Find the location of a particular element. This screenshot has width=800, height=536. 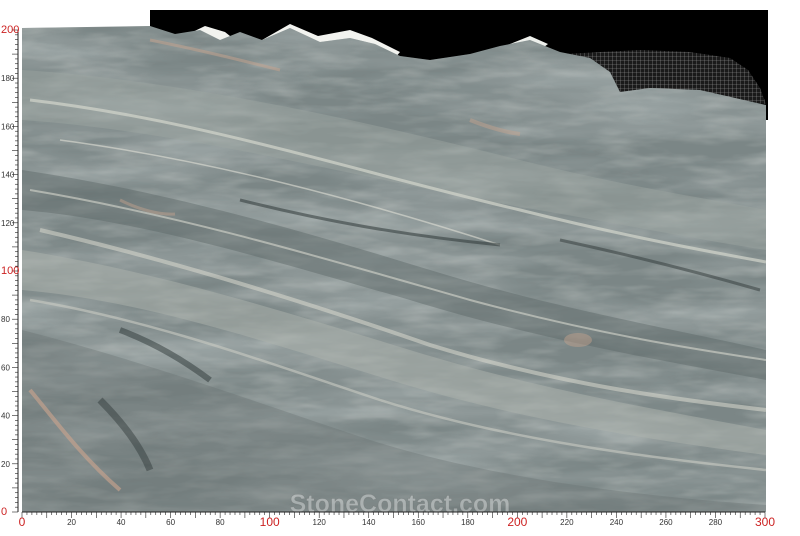

x-ruler-label: 240 is located at coordinates (617, 522).